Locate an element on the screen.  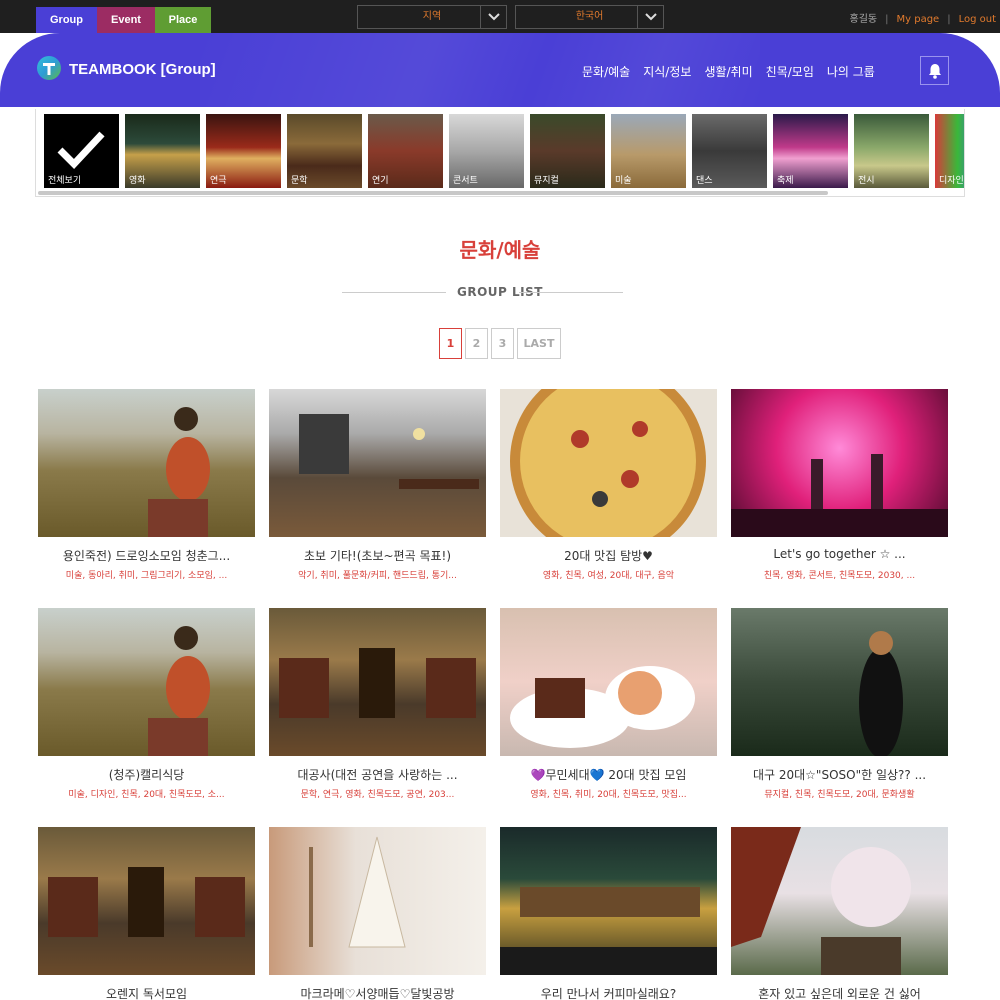
group-title: 오렌지 독서모임 is located at coordinates (146, 992).